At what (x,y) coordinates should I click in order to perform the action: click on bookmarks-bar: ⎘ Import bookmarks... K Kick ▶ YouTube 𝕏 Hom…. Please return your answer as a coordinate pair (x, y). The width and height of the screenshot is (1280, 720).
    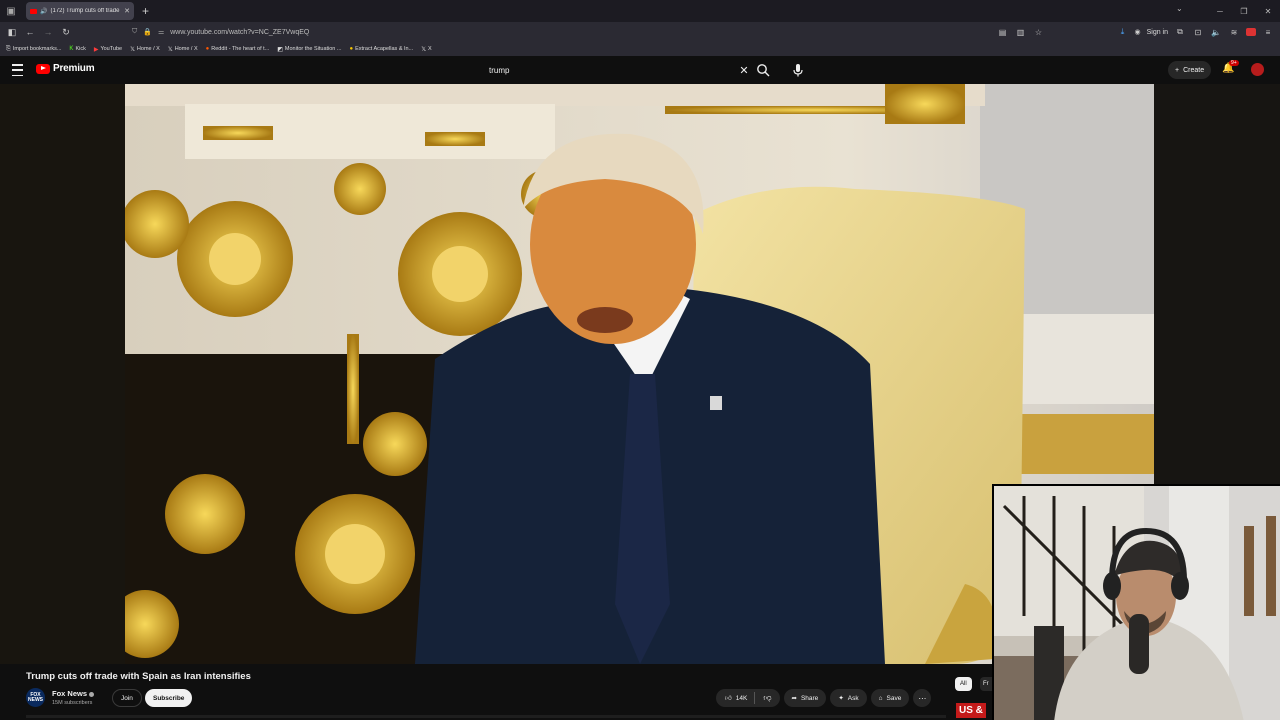
    Looking at the image, I should click on (640, 49).